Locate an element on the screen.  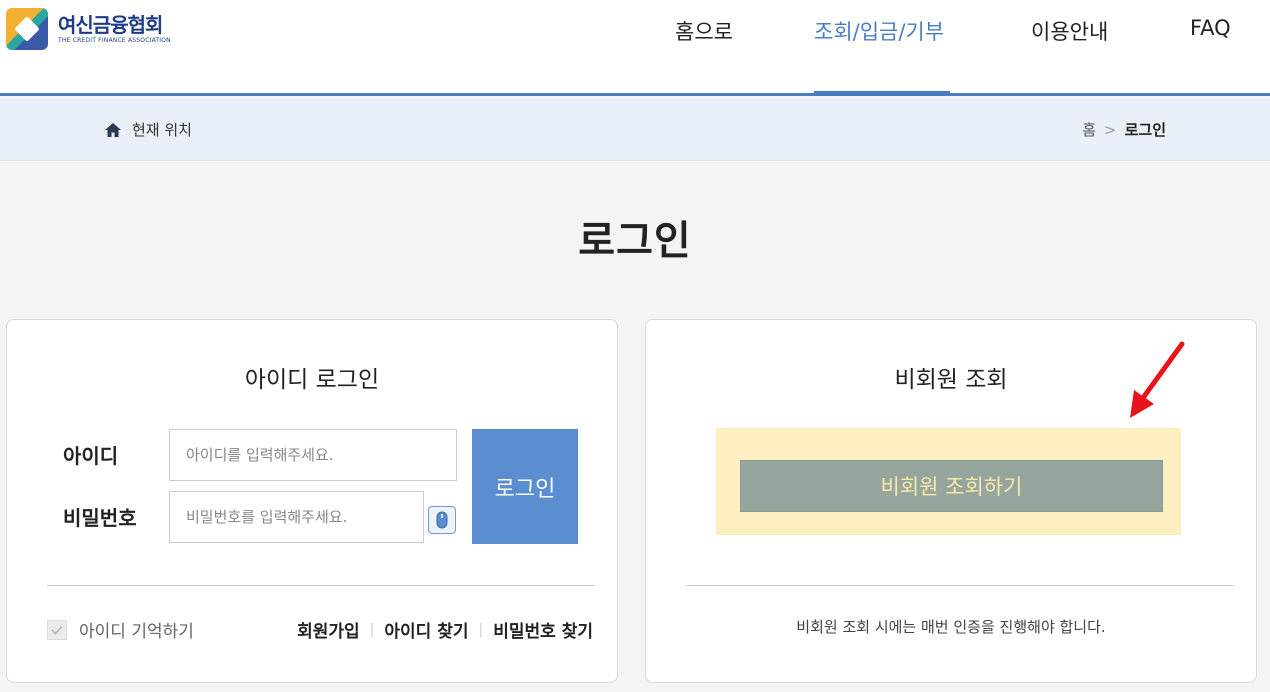
breadcrumb-bar: 현재 위치 홈 > 로그인 is located at coordinates (635, 130).